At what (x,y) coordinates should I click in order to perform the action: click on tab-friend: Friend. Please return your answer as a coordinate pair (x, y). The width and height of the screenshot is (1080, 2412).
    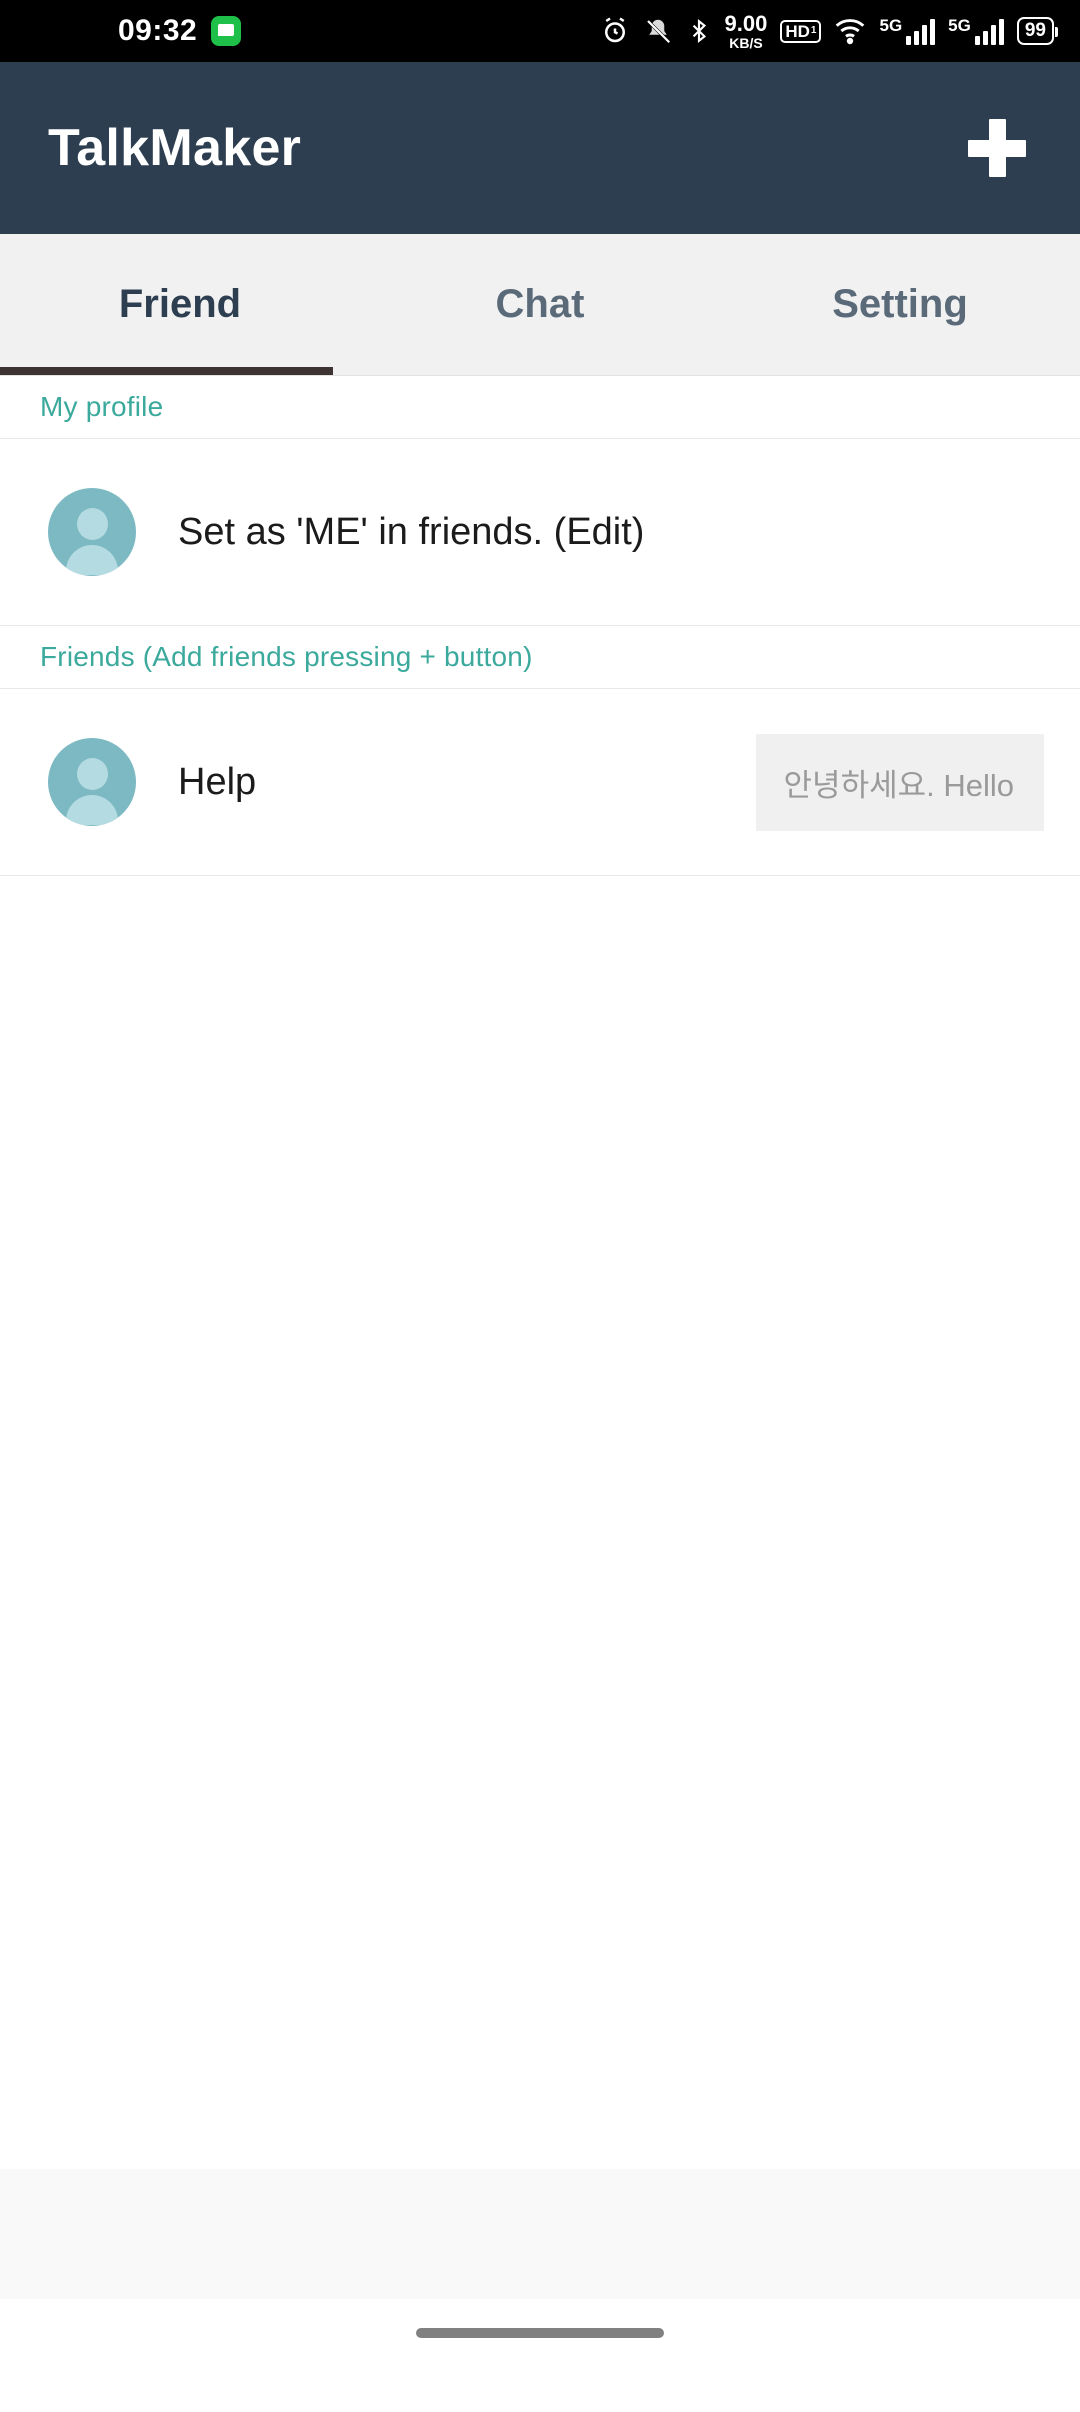
    Looking at the image, I should click on (180, 304).